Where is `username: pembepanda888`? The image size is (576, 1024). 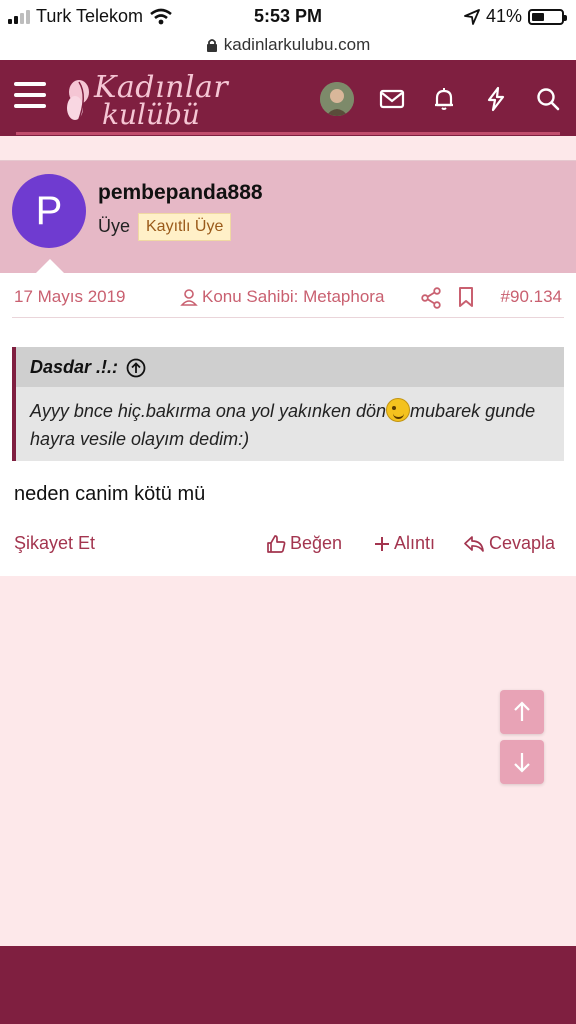 username: pembepanda888 is located at coordinates (180, 193).